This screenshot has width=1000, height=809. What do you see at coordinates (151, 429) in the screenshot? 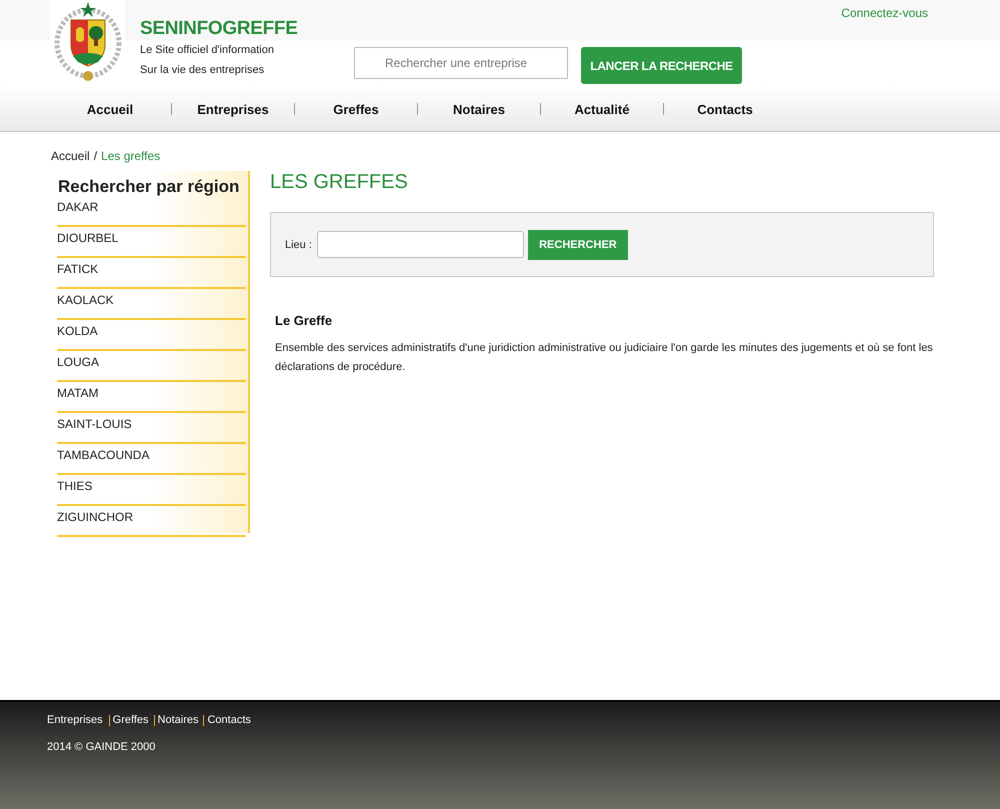
I see `region-link: SAINT-LOUIS` at bounding box center [151, 429].